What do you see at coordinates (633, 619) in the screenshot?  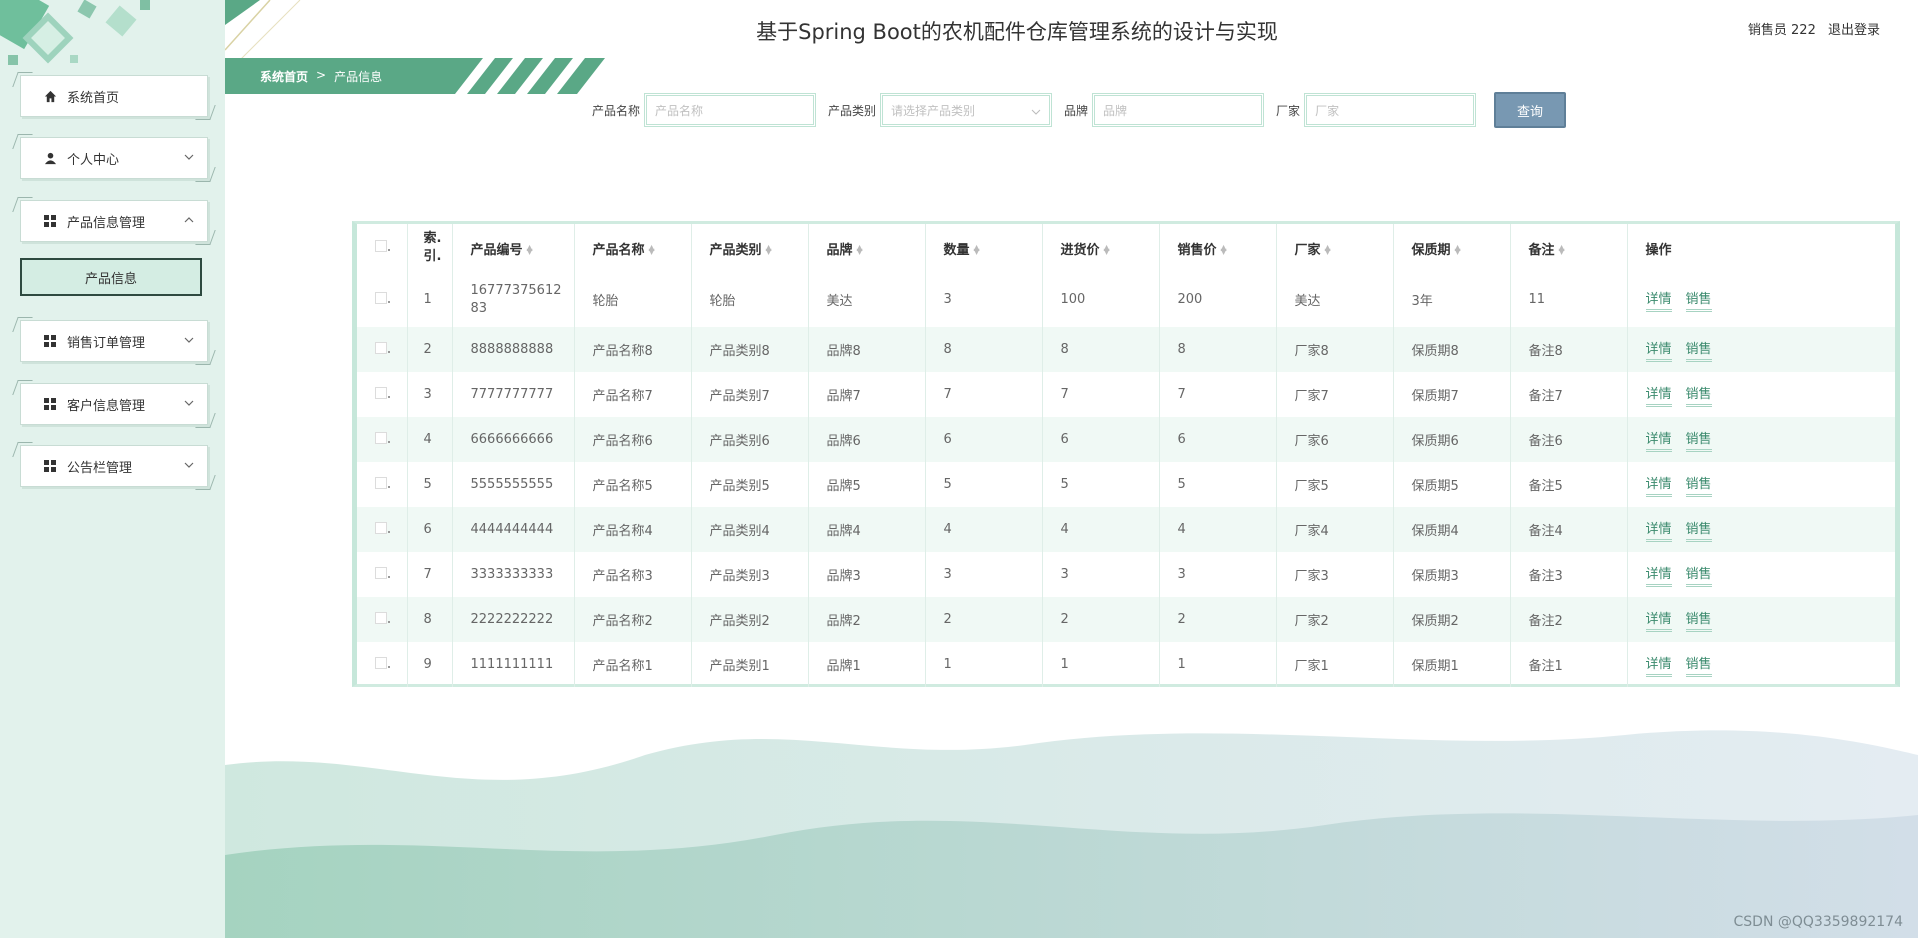 I see `cell-name: 产品名称2` at bounding box center [633, 619].